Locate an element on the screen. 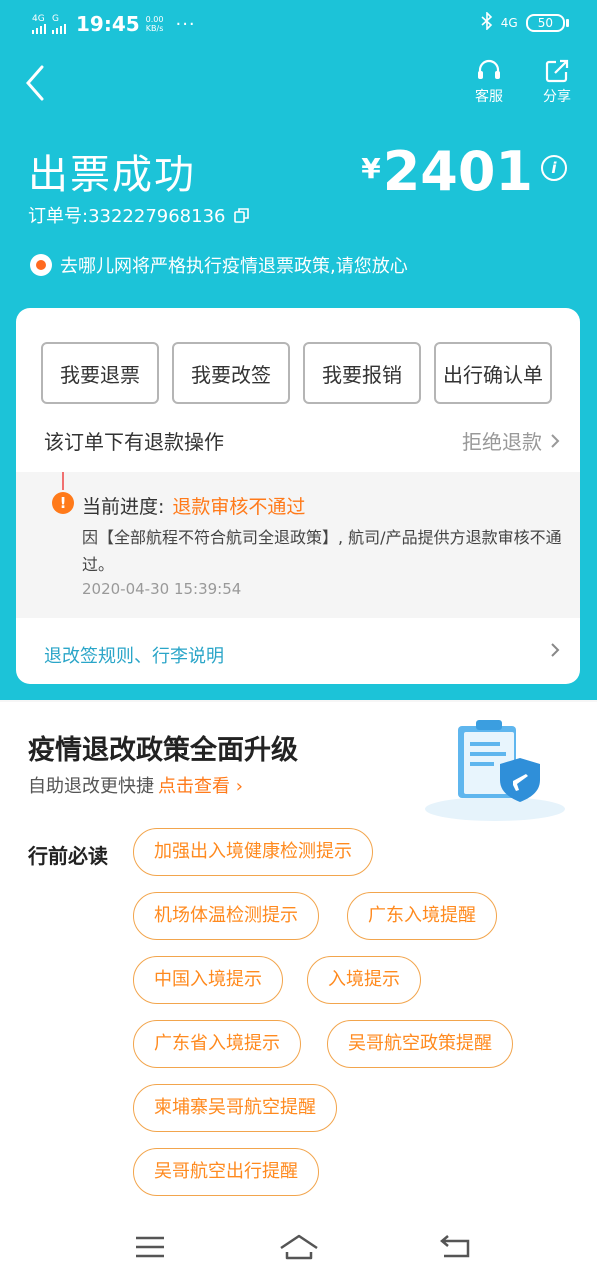 Image resolution: width=597 pixels, height=1280 pixels. policy-clipboard-illustration is located at coordinates (495, 770).